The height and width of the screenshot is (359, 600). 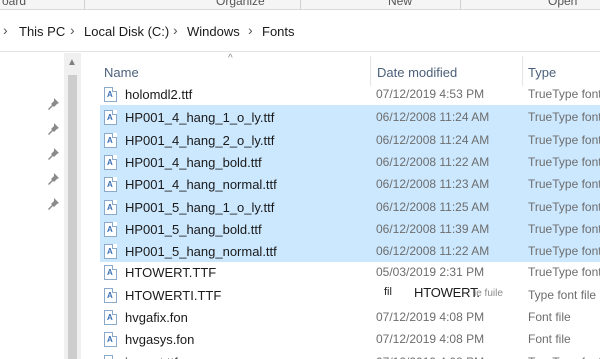 I want to click on sort-ascending-icon: ^, so click(x=230, y=58).